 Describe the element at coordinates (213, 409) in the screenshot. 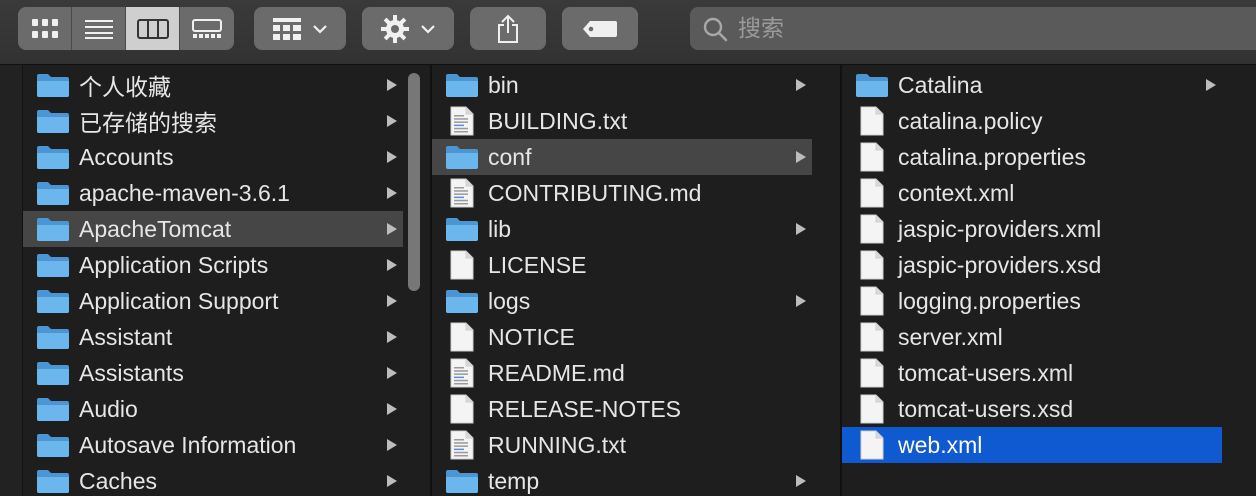

I see `folder-row: Audio` at that location.